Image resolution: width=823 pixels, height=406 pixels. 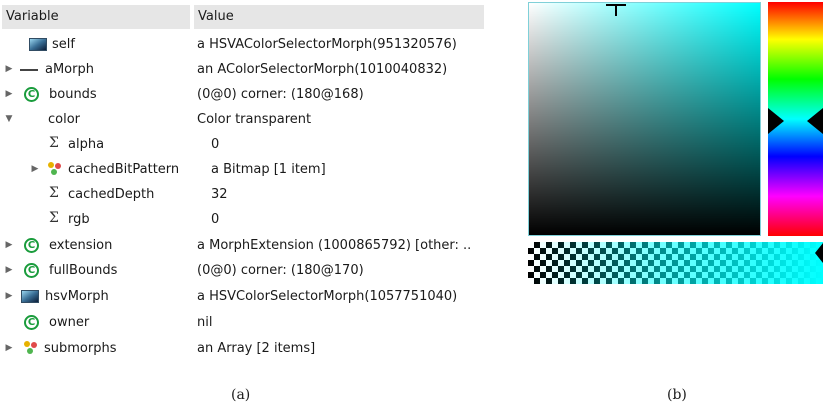 What do you see at coordinates (111, 194) in the screenshot?
I see `variable-name: cachedDepth` at bounding box center [111, 194].